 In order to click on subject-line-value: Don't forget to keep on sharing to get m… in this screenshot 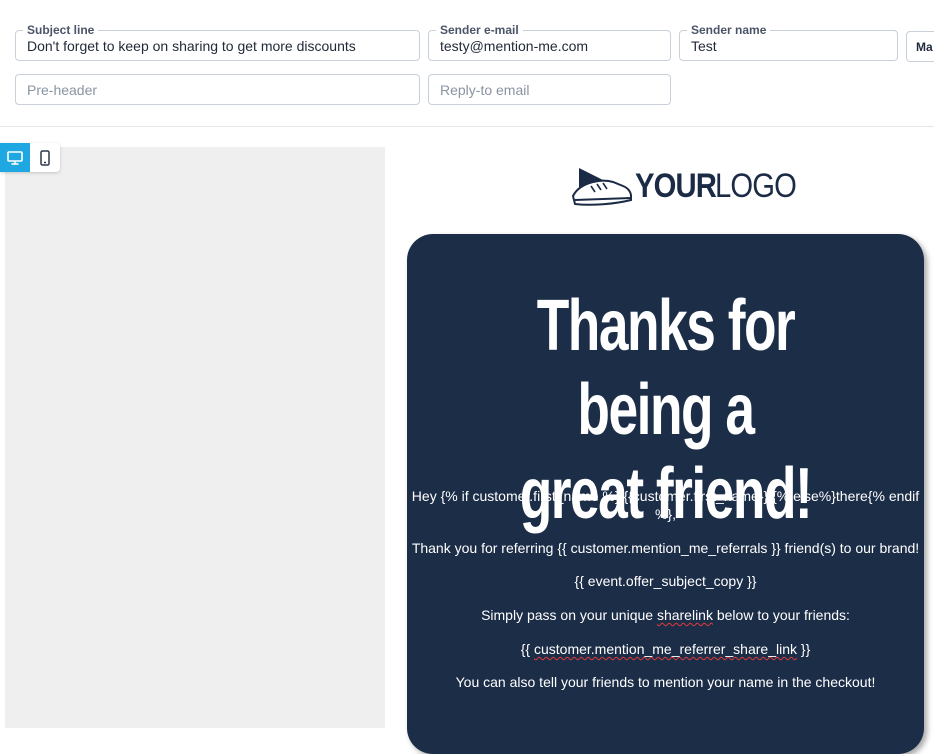, I will do `click(191, 46)`.